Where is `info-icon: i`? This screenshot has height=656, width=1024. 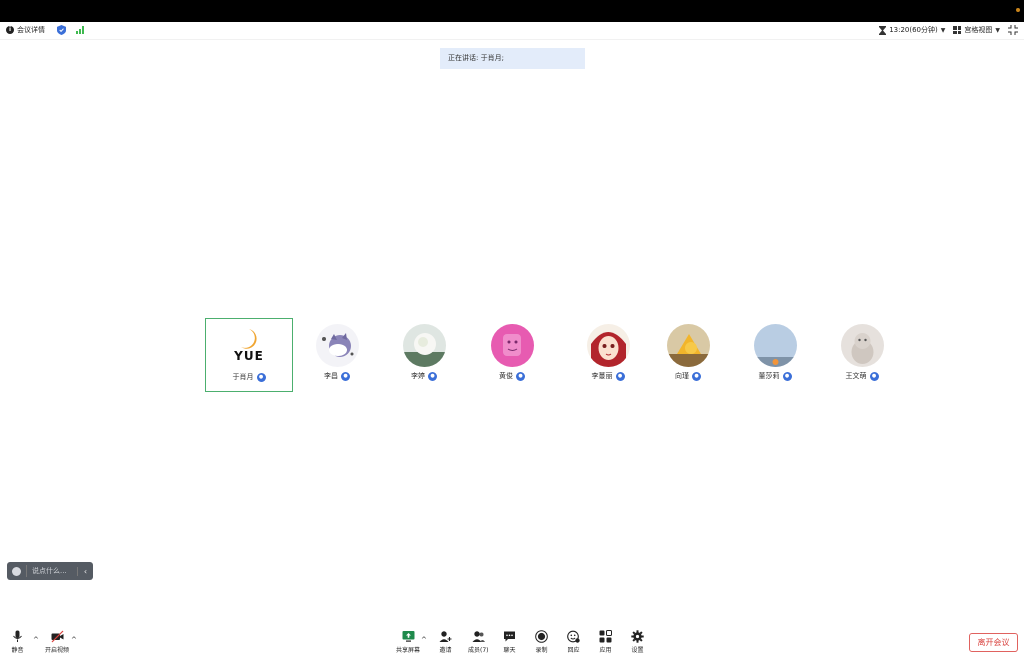
info-icon: i is located at coordinates (10, 30).